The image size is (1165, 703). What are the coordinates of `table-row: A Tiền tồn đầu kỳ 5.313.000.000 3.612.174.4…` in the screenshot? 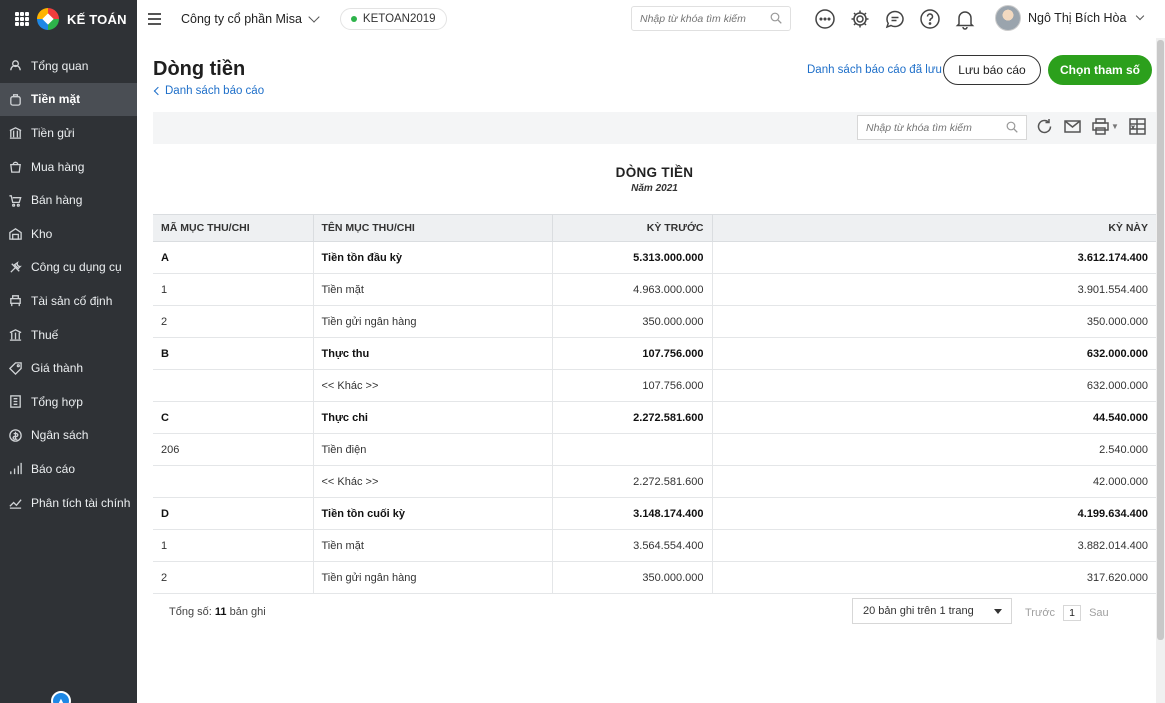 It's located at (654, 257).